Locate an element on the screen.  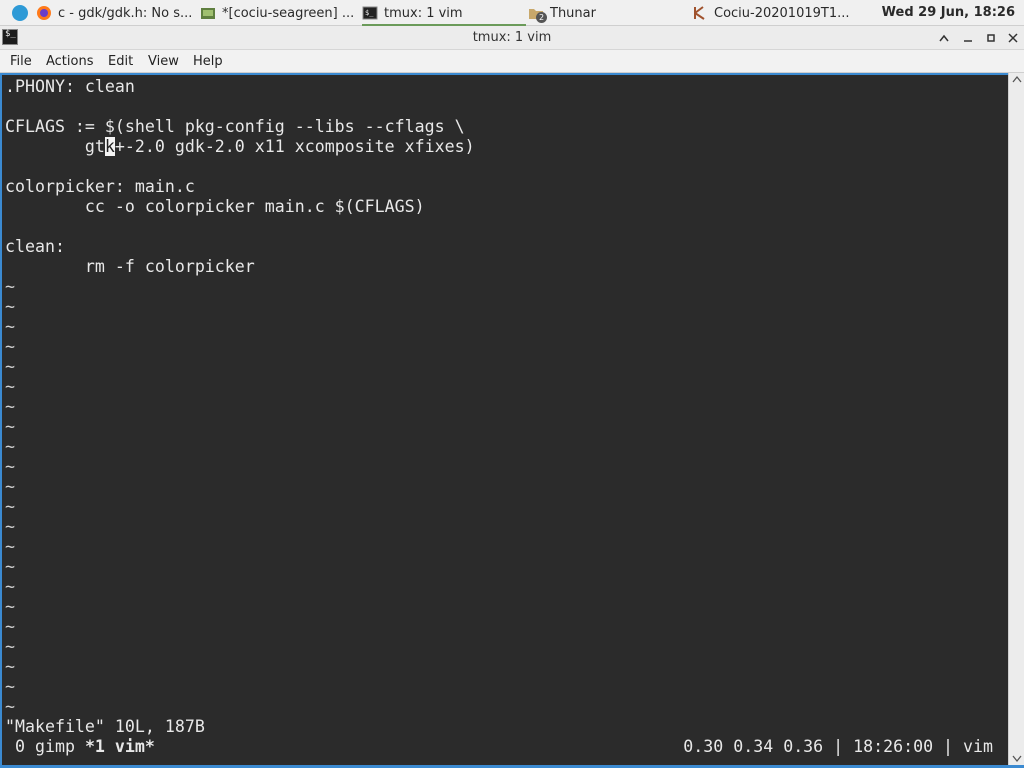
terminal-icon: $_ is located at coordinates (370, 13).